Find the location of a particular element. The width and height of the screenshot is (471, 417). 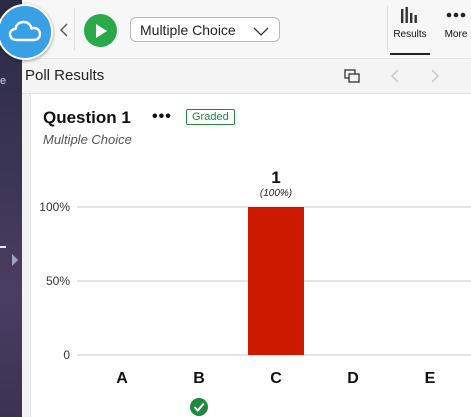

y-tick-label: 100% is located at coordinates (54, 207).